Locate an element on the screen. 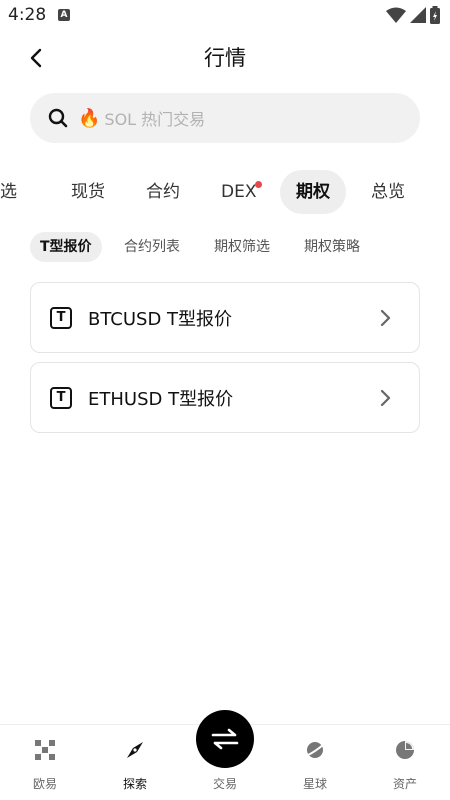  app-notification-icon: A is located at coordinates (64, 15).